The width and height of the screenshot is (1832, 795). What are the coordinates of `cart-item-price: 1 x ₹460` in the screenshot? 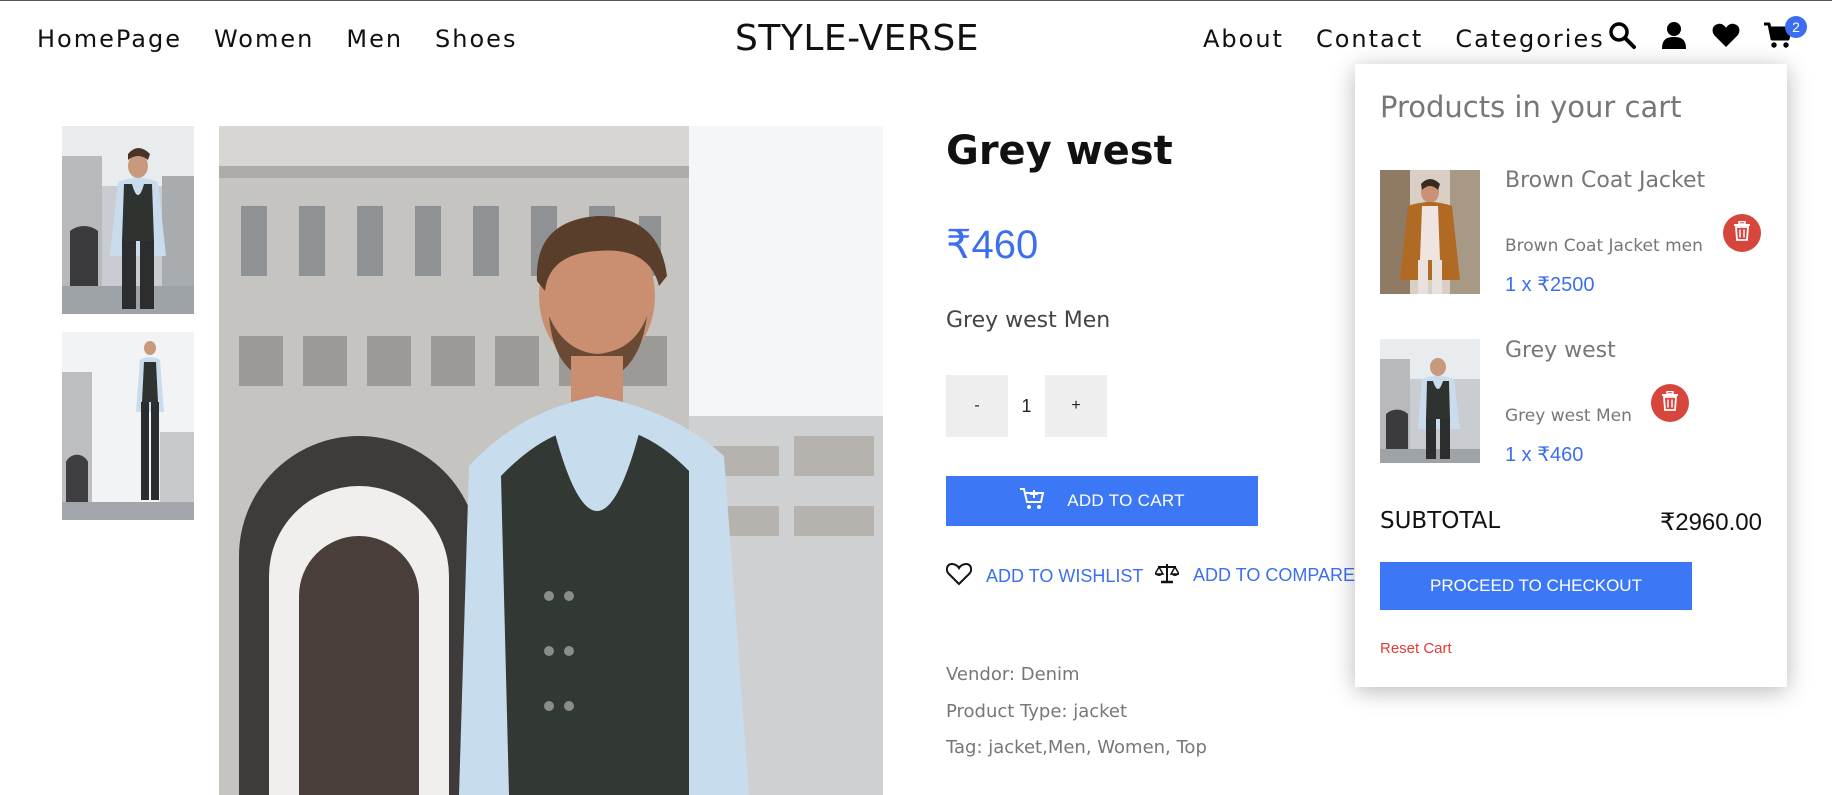 It's located at (1544, 455).